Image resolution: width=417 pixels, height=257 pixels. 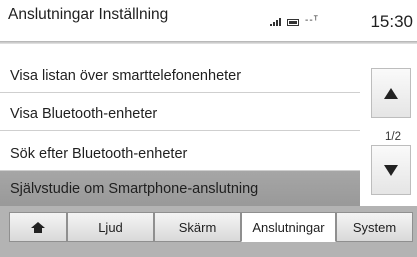 I want to click on list-item-label: Sök efter Bluetooth-enheter, so click(x=99, y=153).